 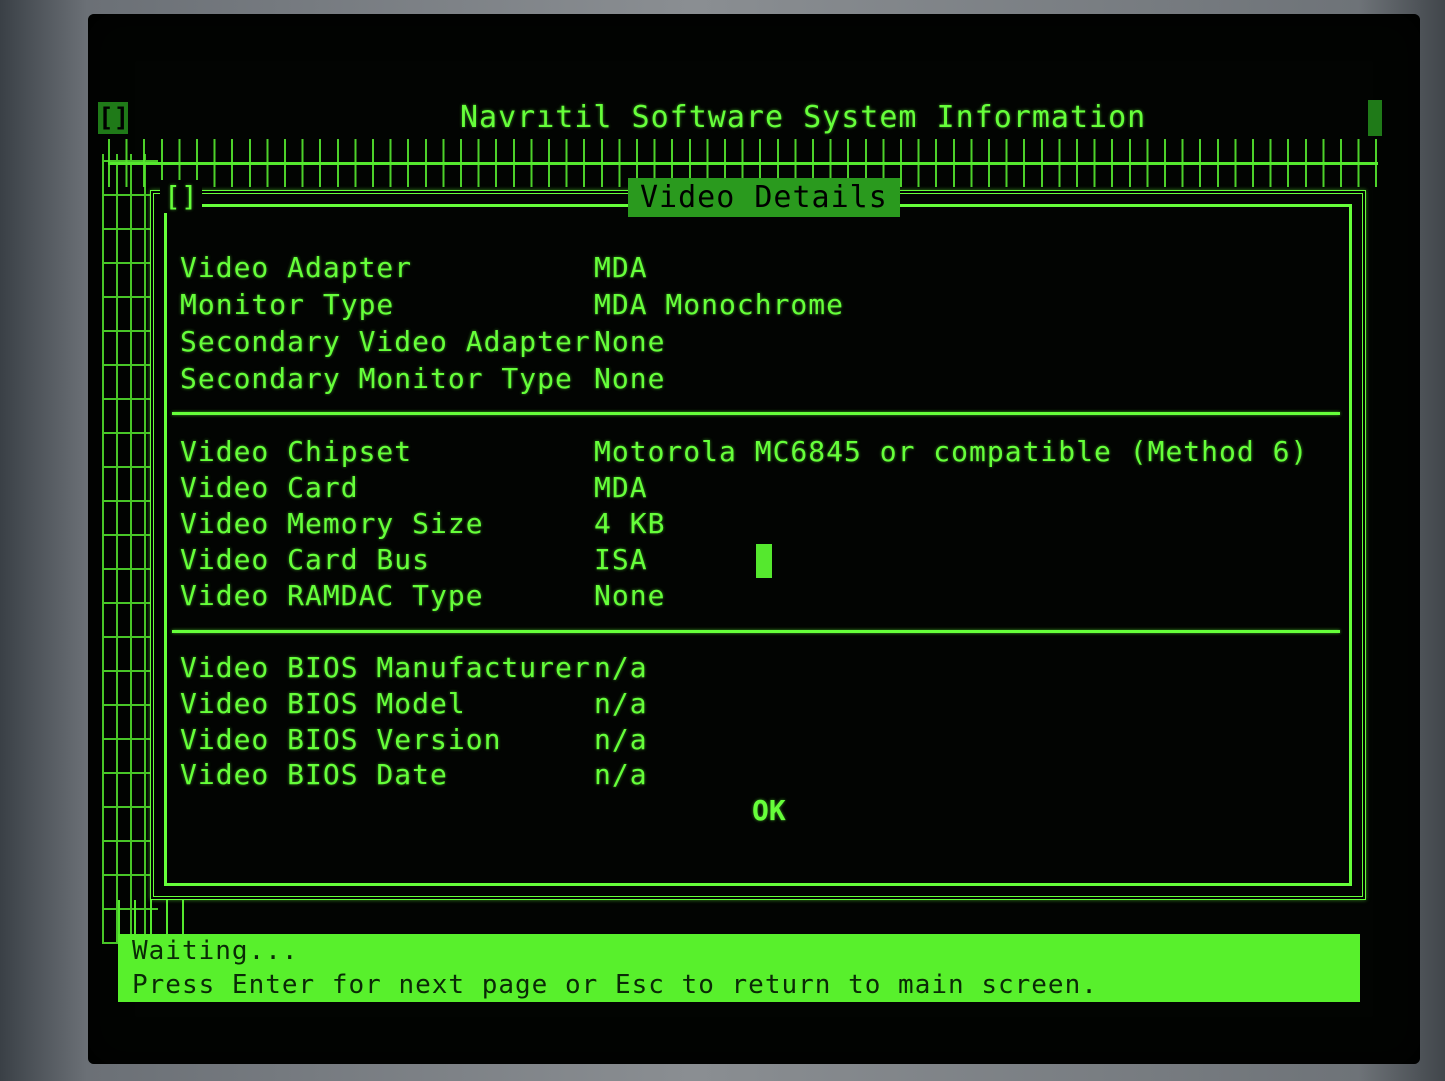 I want to click on label-video-adapter: Video Adapter, so click(x=296, y=267).